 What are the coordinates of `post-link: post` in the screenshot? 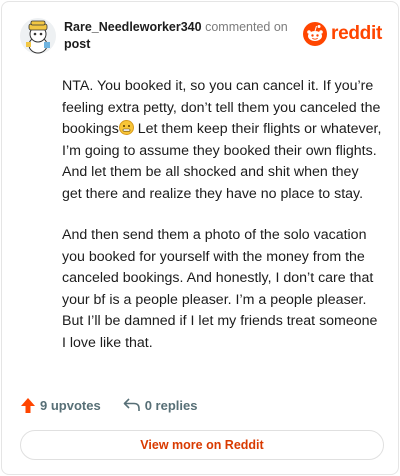 It's located at (176, 44).